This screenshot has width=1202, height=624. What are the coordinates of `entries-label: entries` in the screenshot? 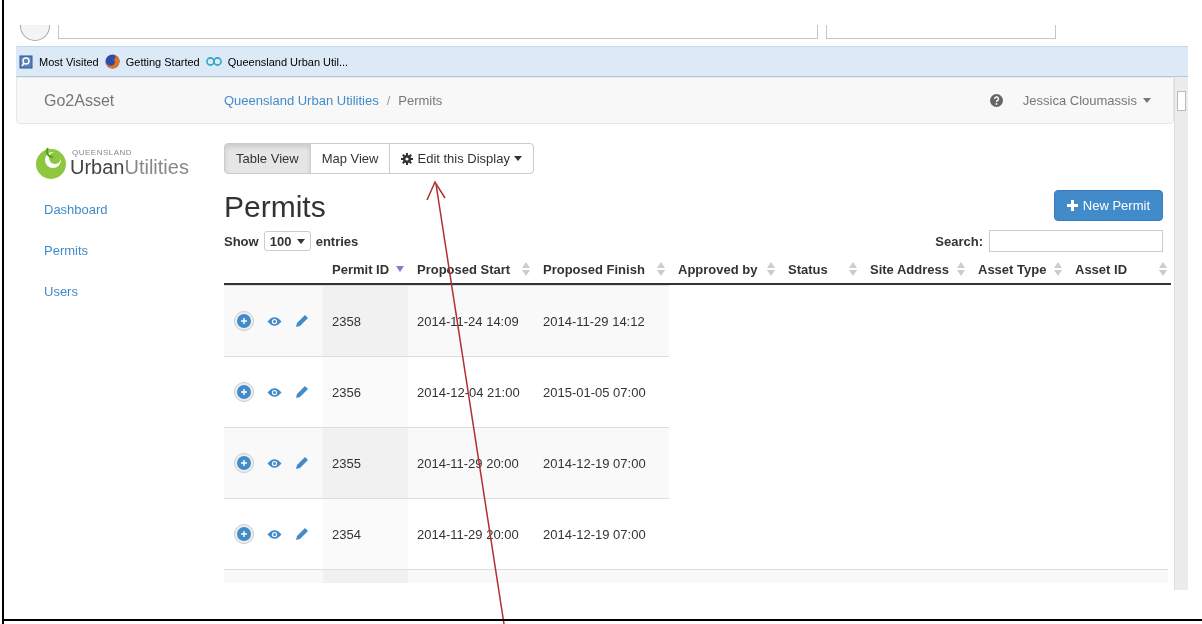 It's located at (337, 241).